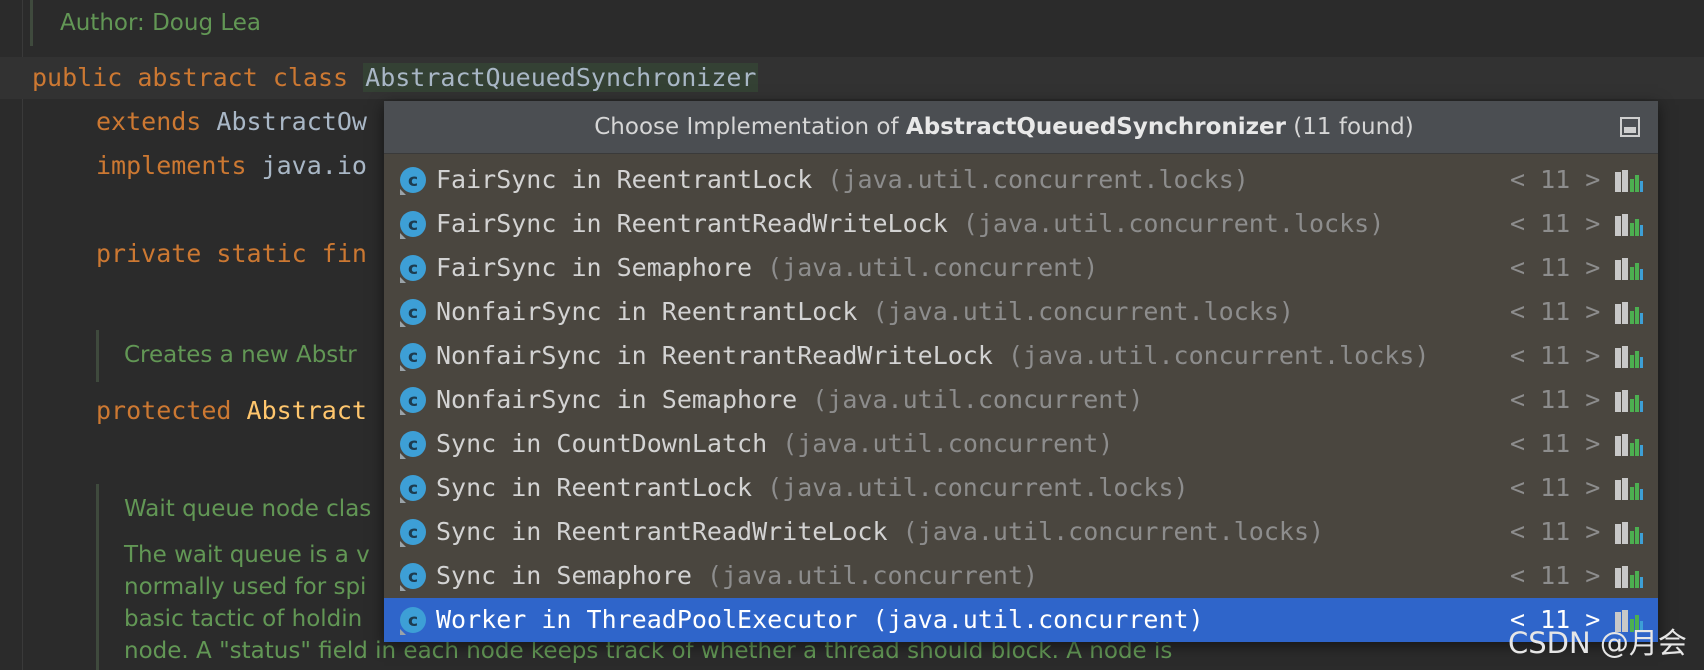 This screenshot has height=670, width=1704. What do you see at coordinates (248, 509) in the screenshot?
I see `doc-node-title: Wait queue node clas` at bounding box center [248, 509].